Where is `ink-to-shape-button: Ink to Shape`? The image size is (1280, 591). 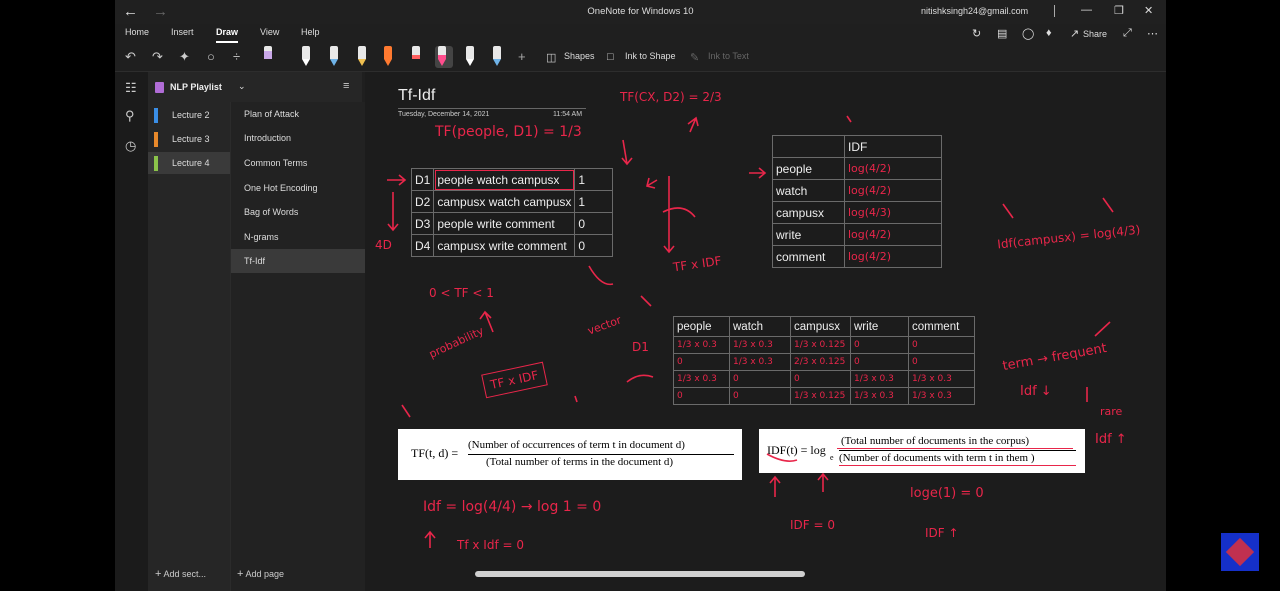
ink-to-shape-button: Ink to Shape is located at coordinates (650, 56).